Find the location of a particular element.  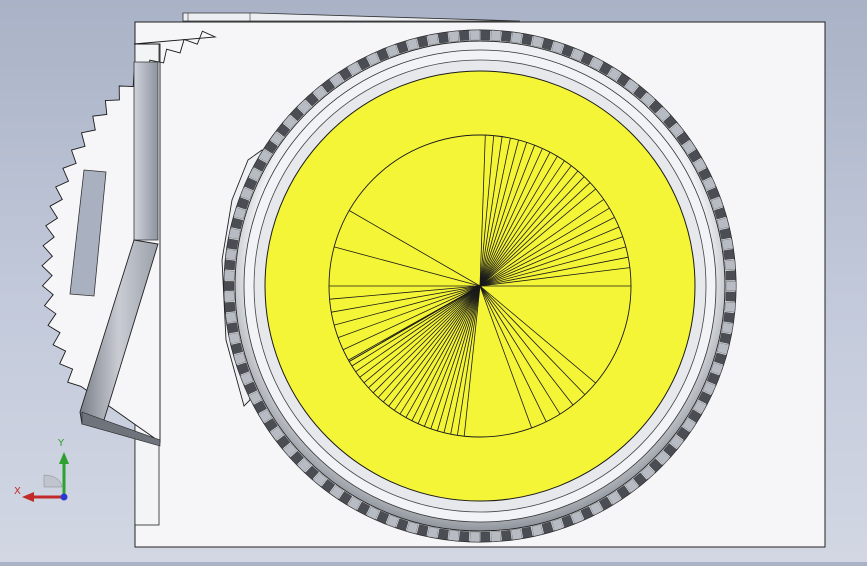

z-axis-point is located at coordinates (64, 497).